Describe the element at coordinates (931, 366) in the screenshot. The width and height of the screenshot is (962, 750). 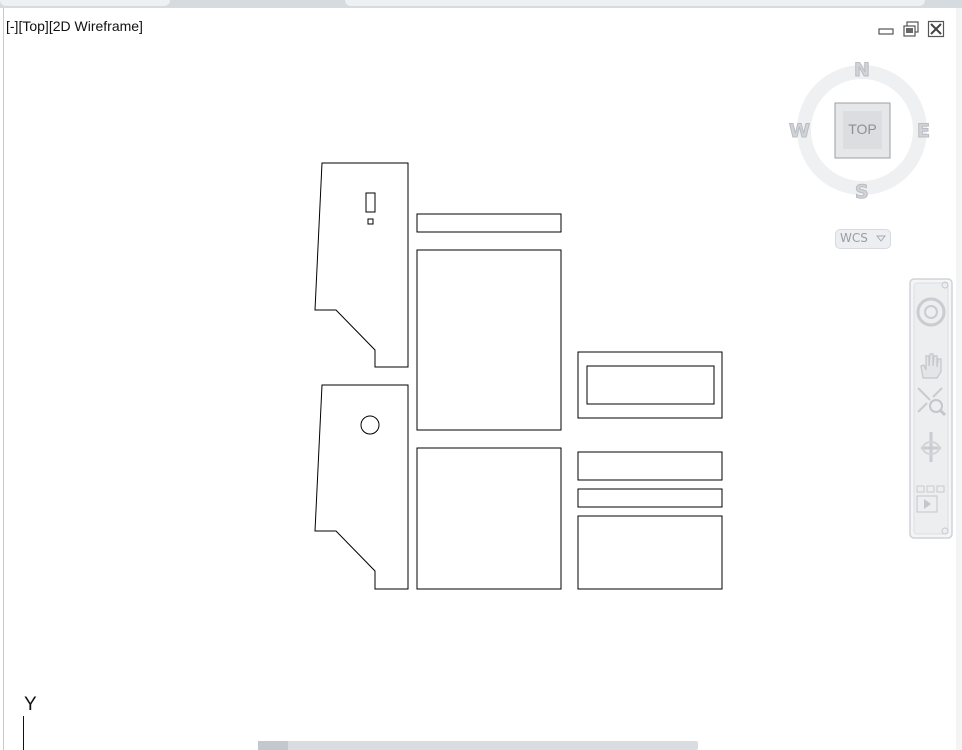
I see `pan-hand-icon` at that location.